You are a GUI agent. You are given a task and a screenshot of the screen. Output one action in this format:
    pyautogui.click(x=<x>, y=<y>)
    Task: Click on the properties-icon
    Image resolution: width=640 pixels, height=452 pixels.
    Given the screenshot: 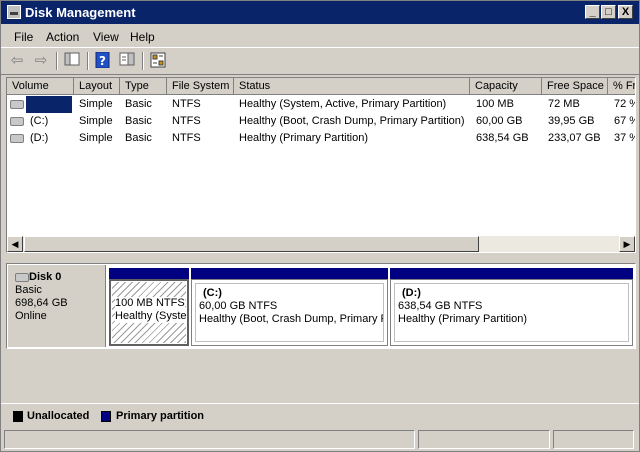 What is the action you would take?
    pyautogui.click(x=127, y=61)
    